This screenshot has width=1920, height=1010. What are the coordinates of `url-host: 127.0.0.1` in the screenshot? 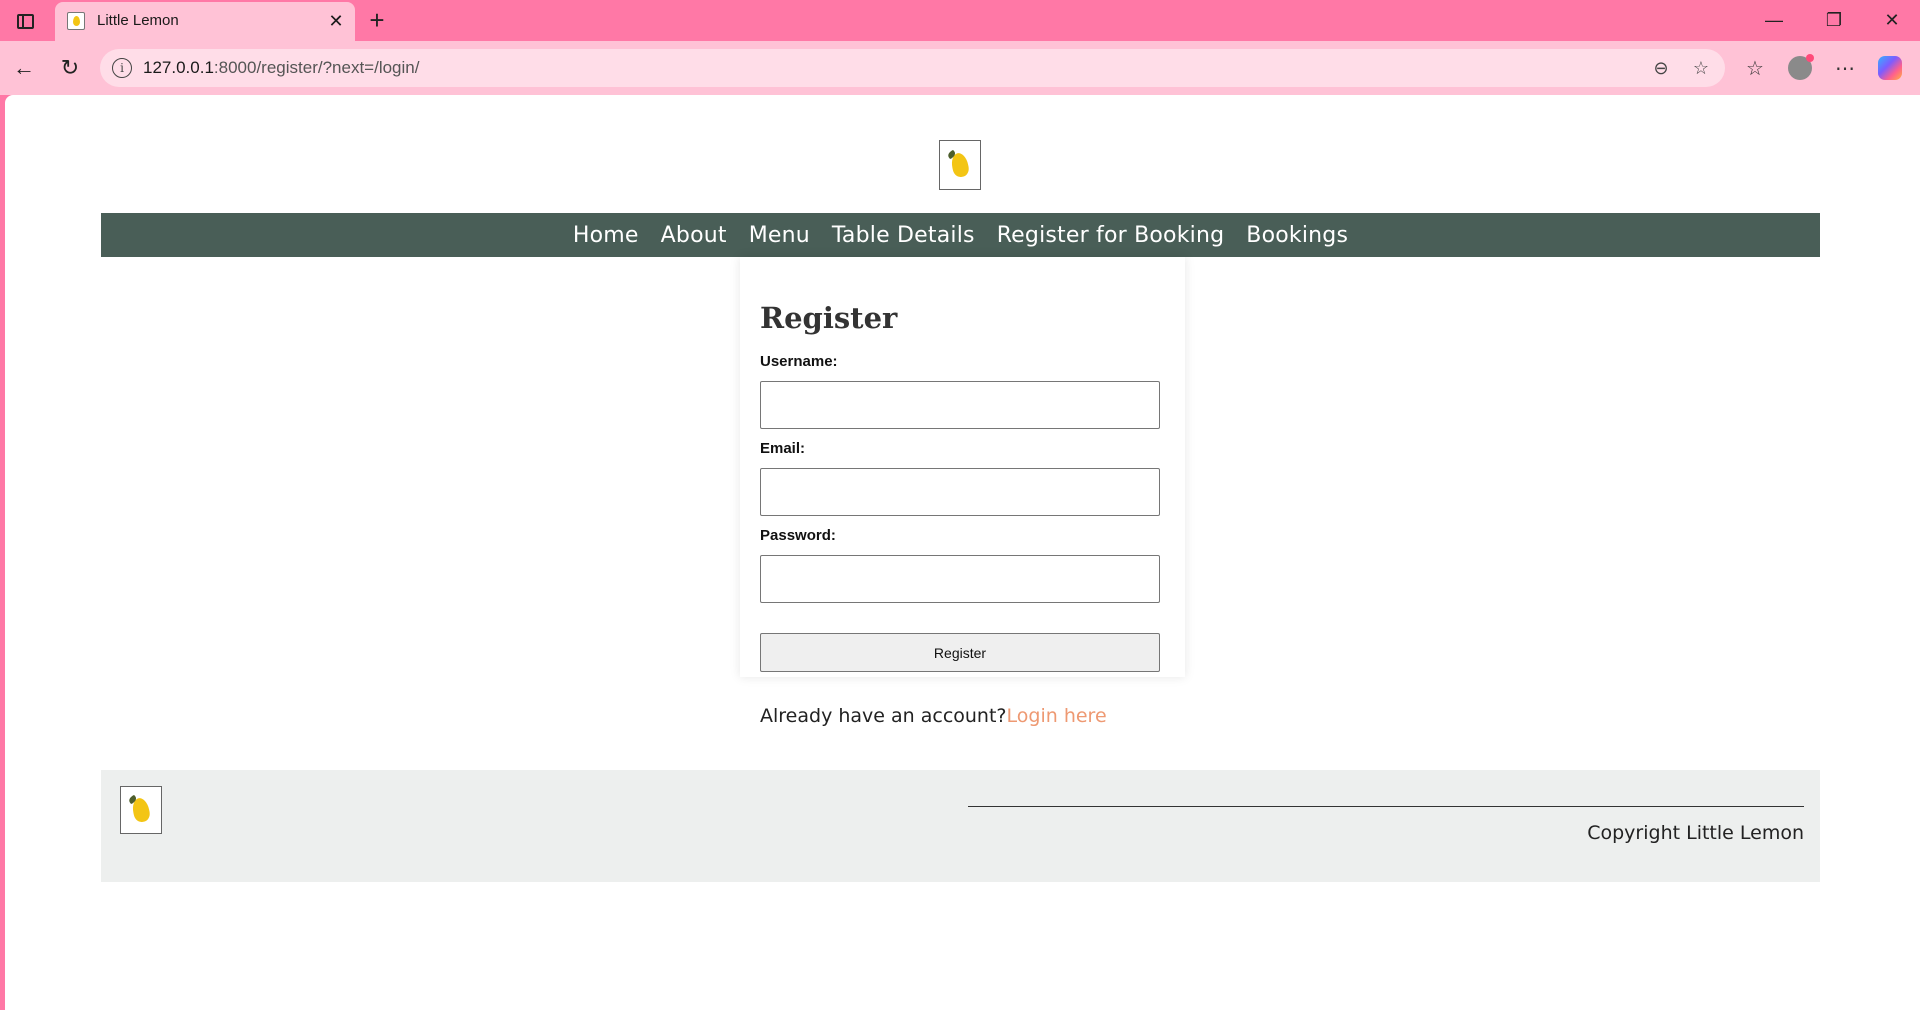 It's located at (178, 67).